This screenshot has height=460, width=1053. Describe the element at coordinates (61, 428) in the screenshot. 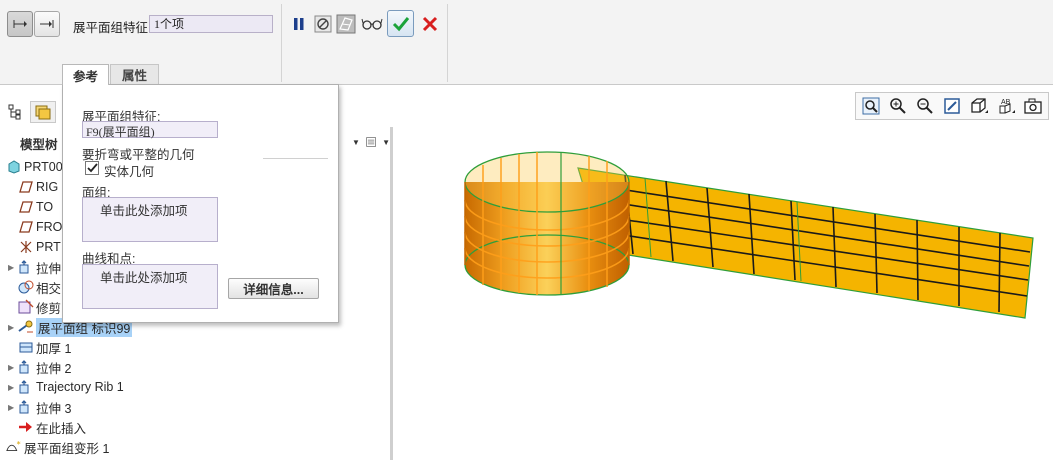

I see `tree-item-label: 在此插入` at that location.